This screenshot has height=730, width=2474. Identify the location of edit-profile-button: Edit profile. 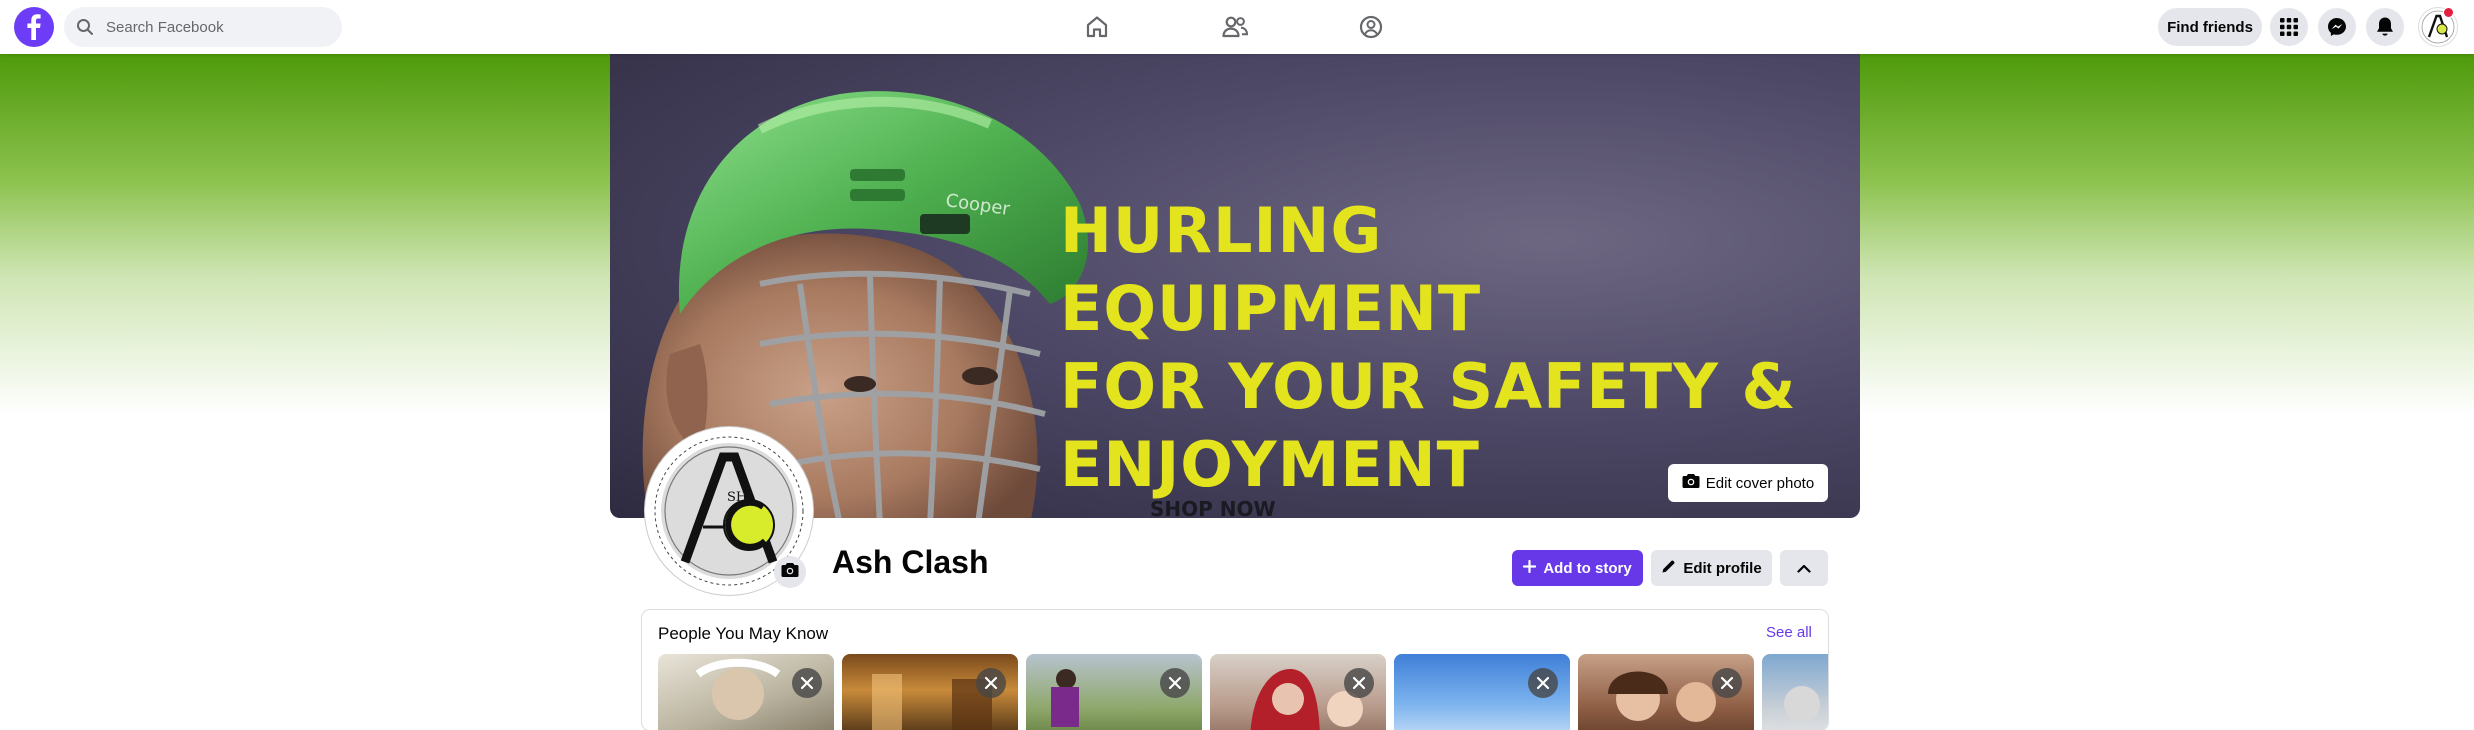
(1711, 568).